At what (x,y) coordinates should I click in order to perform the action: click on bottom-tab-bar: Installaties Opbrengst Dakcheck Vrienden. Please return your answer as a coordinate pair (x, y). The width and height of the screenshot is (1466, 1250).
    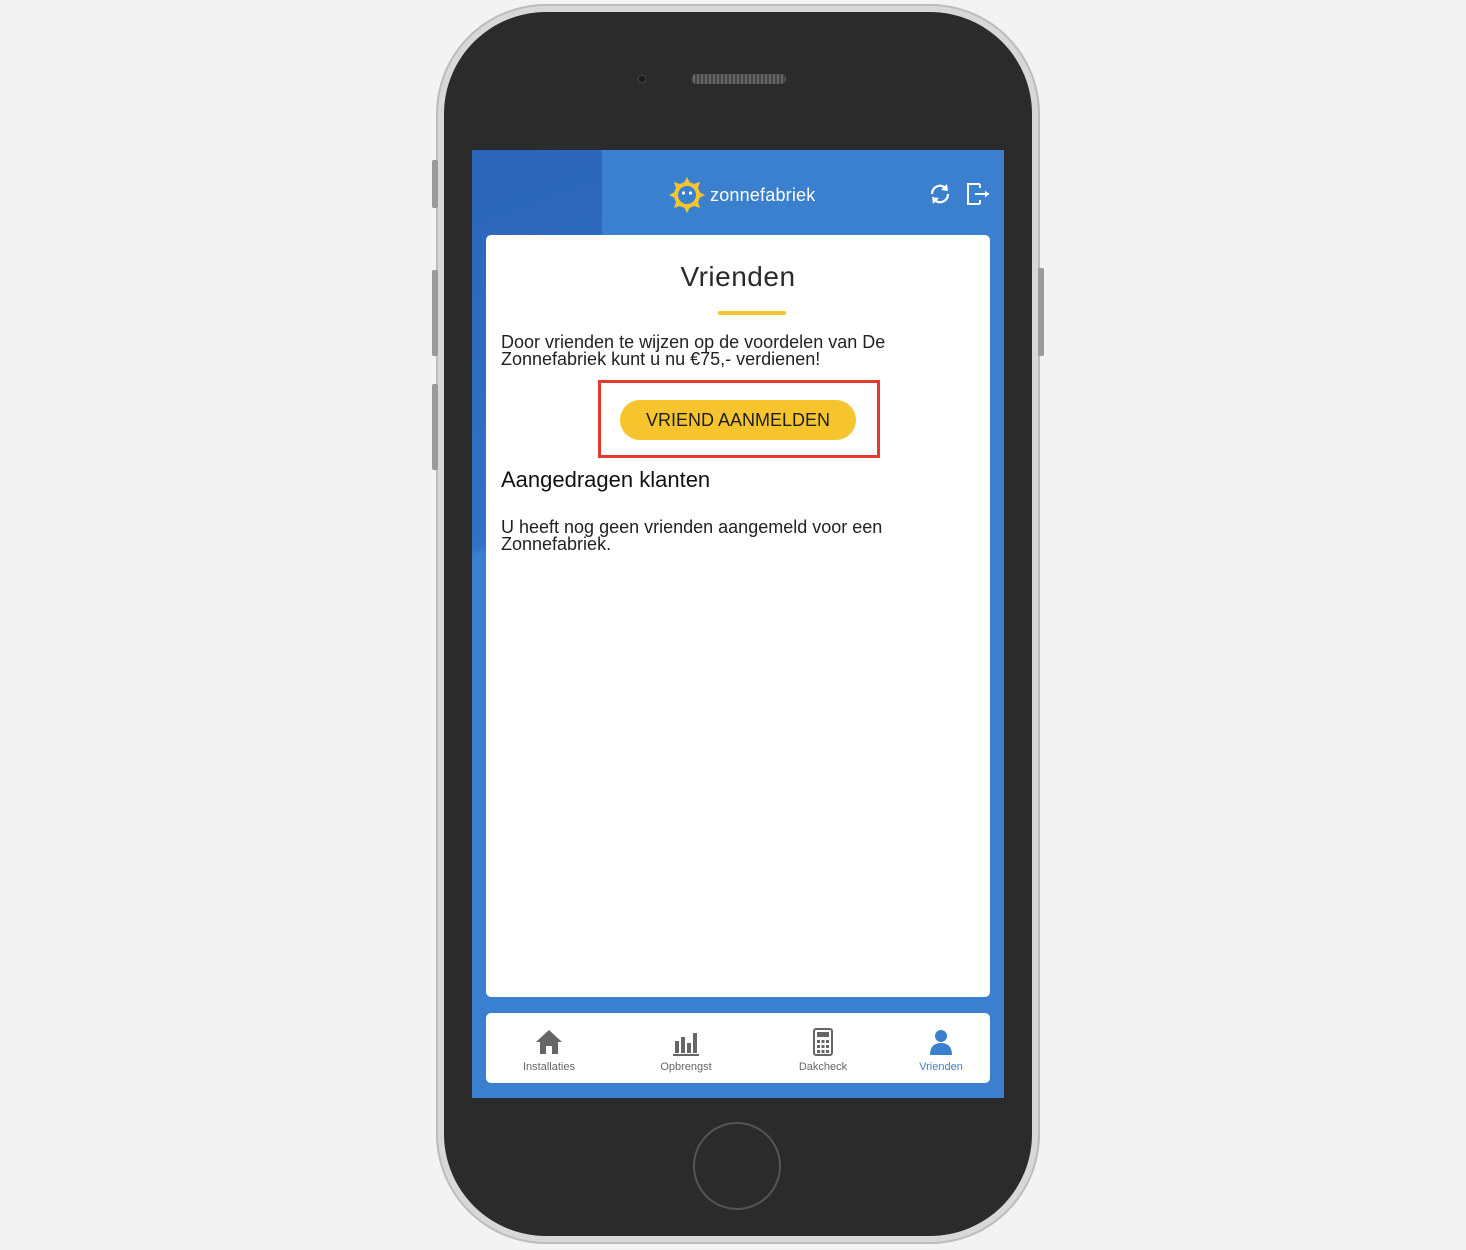
    Looking at the image, I should click on (738, 1048).